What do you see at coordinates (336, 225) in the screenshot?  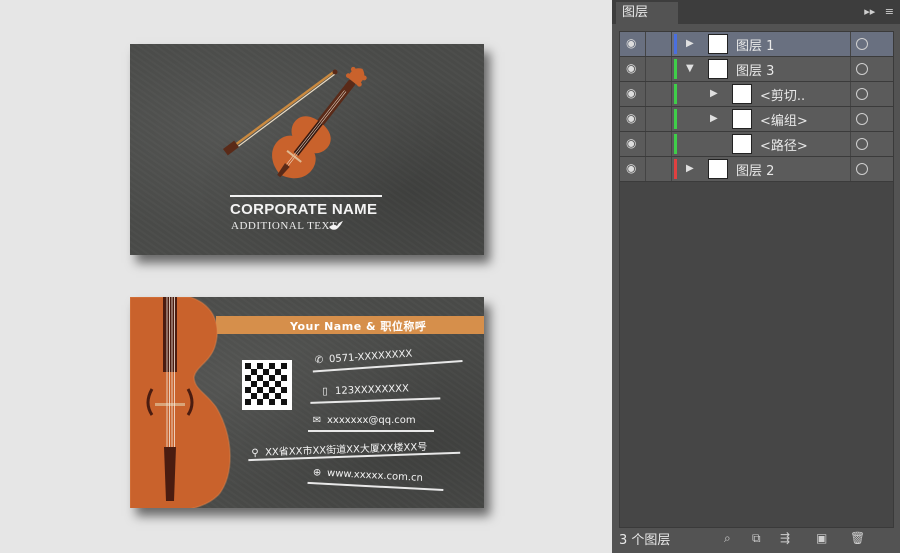 I see `bird-icon` at bounding box center [336, 225].